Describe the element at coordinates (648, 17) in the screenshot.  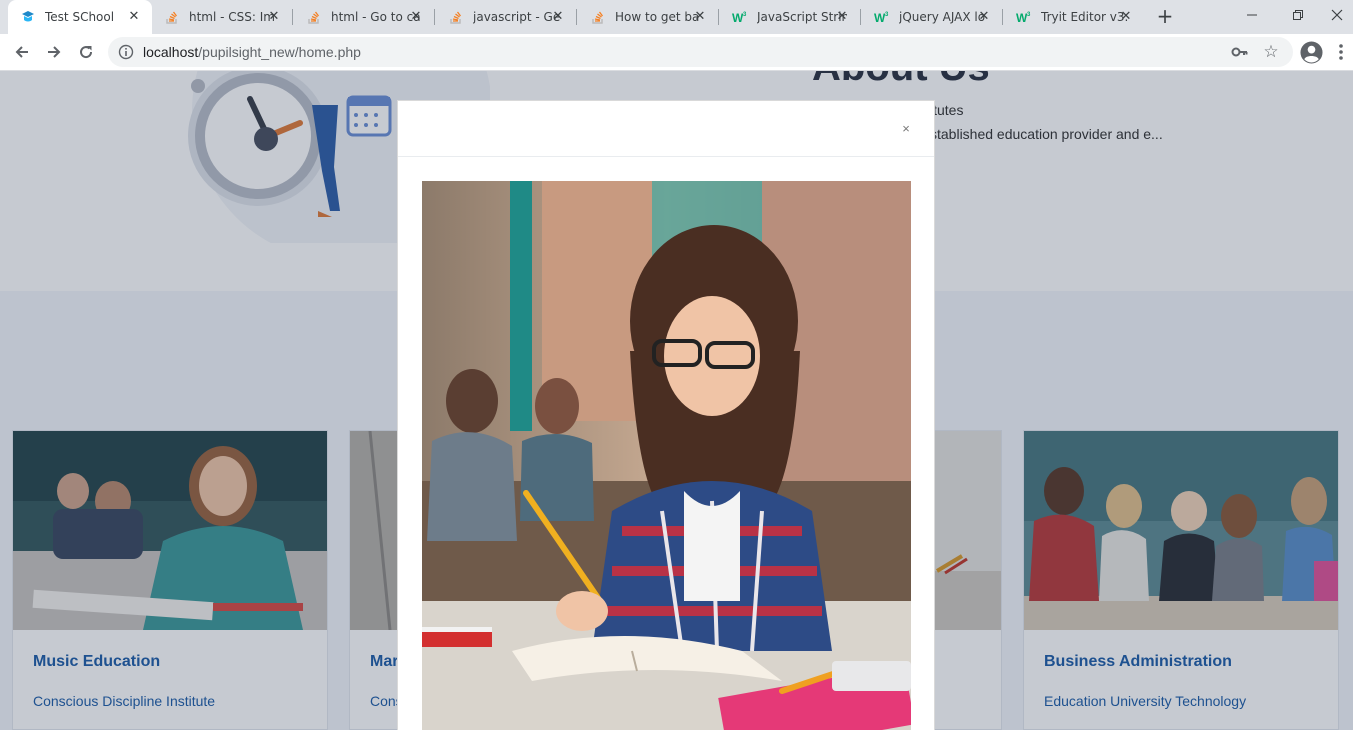
I see `tab-how-to-get: How to get ba ✕` at that location.